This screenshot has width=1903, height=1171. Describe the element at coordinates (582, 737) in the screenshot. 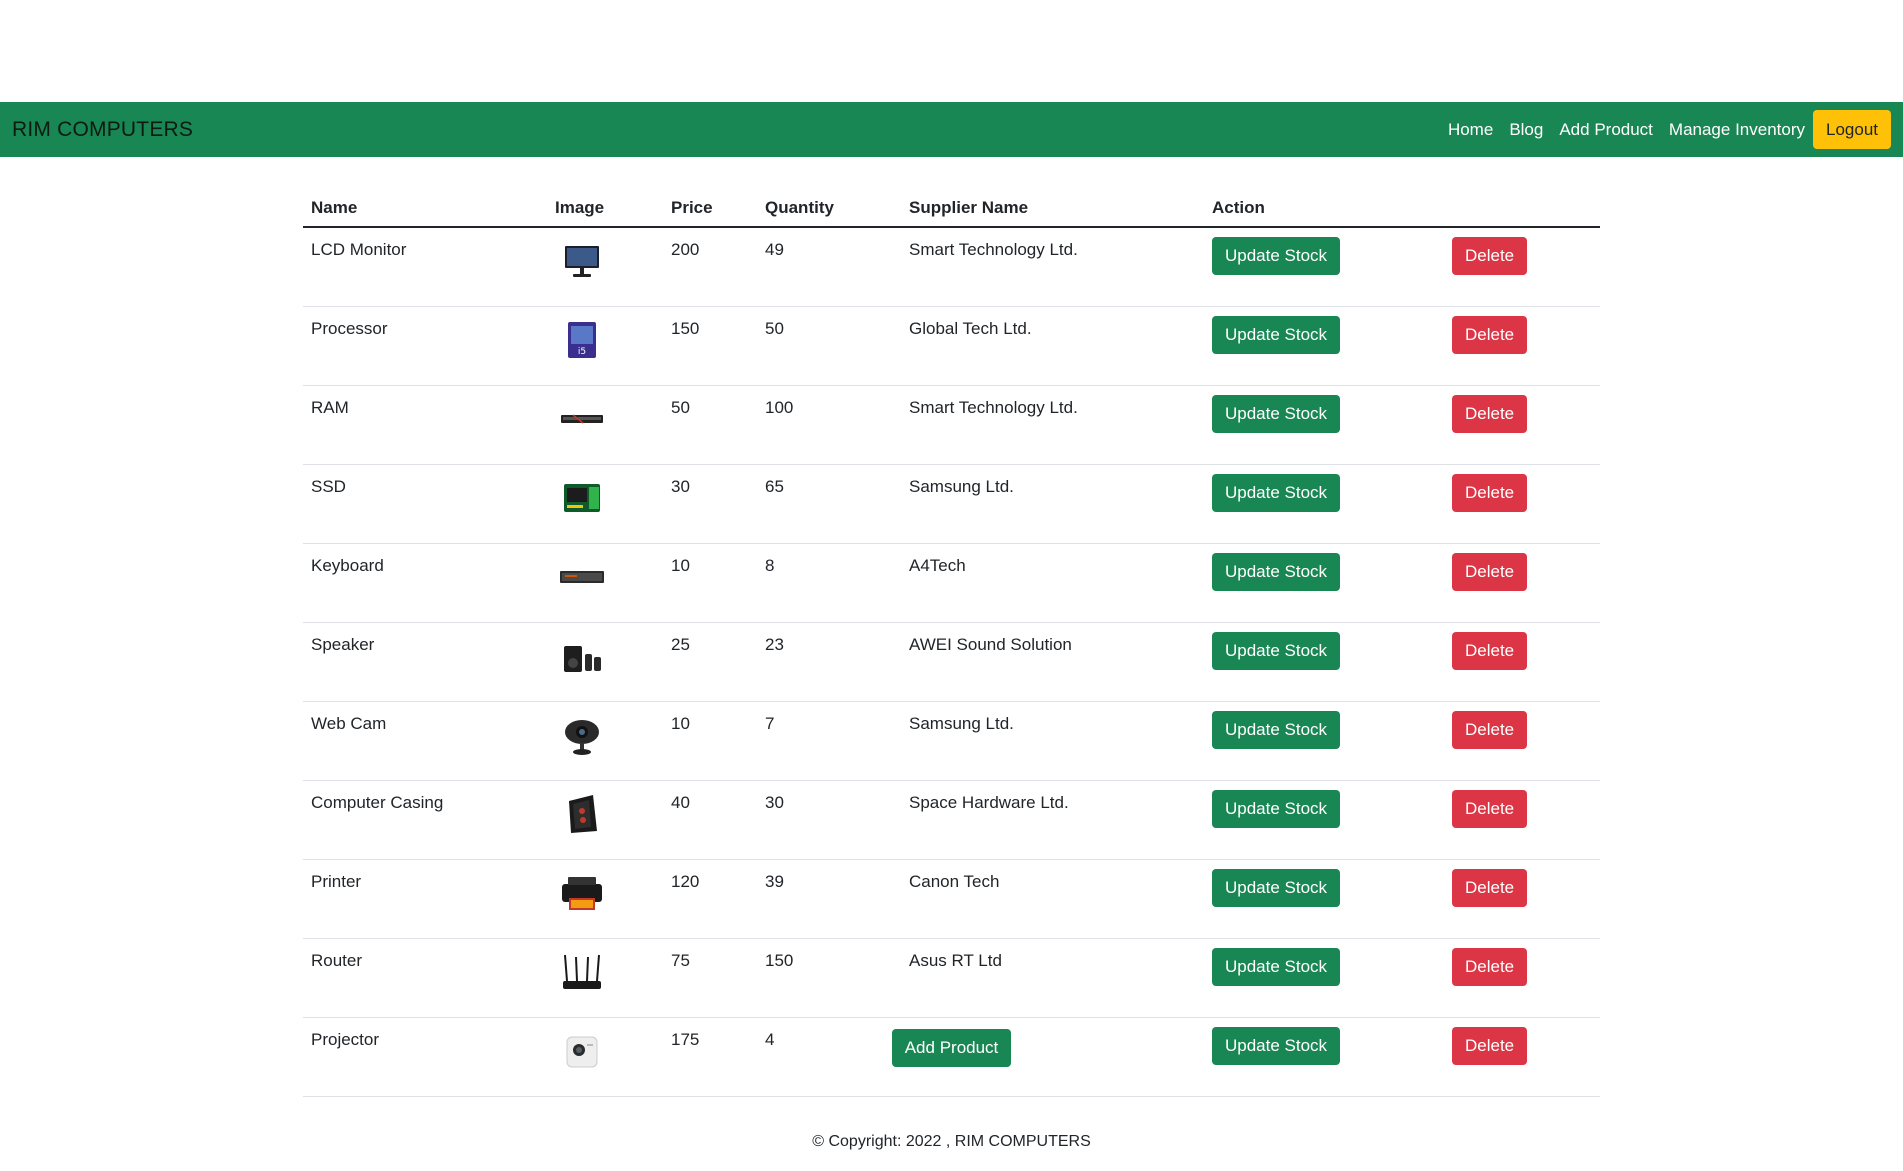

I see `webcam-icon` at that location.